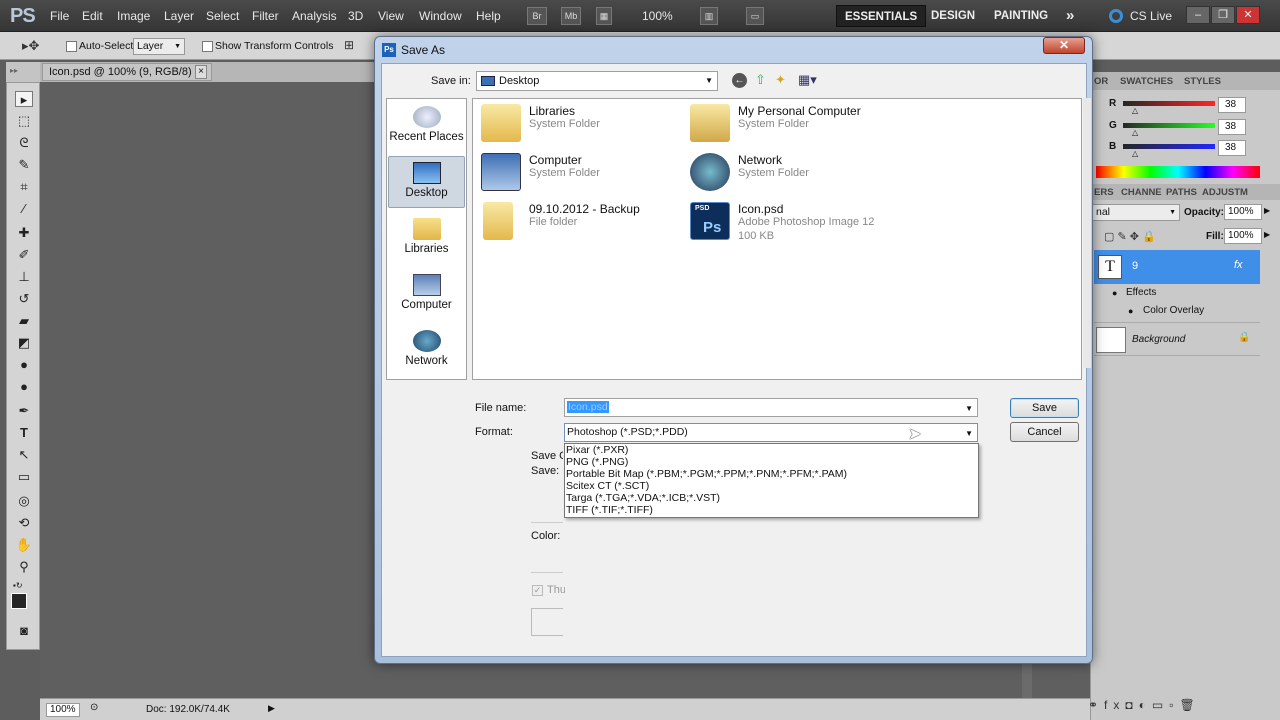 Image resolution: width=1280 pixels, height=720 pixels. What do you see at coordinates (24, 99) in the screenshot?
I see `move-tool-icon: ▸` at bounding box center [24, 99].